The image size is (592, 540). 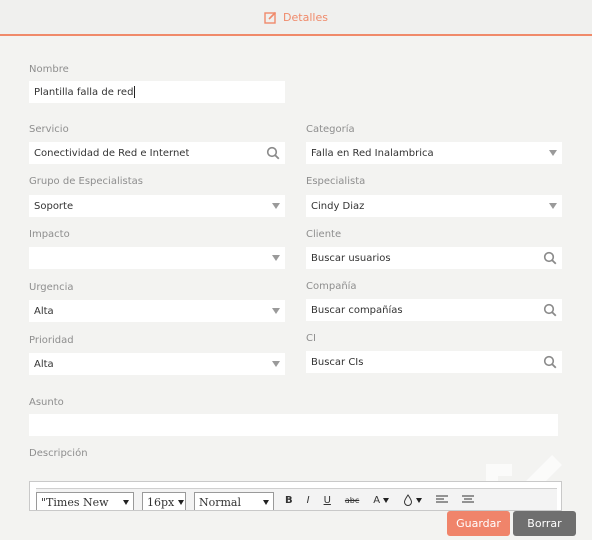 I want to click on especialista-select: Cindy Diaz, so click(x=434, y=206).